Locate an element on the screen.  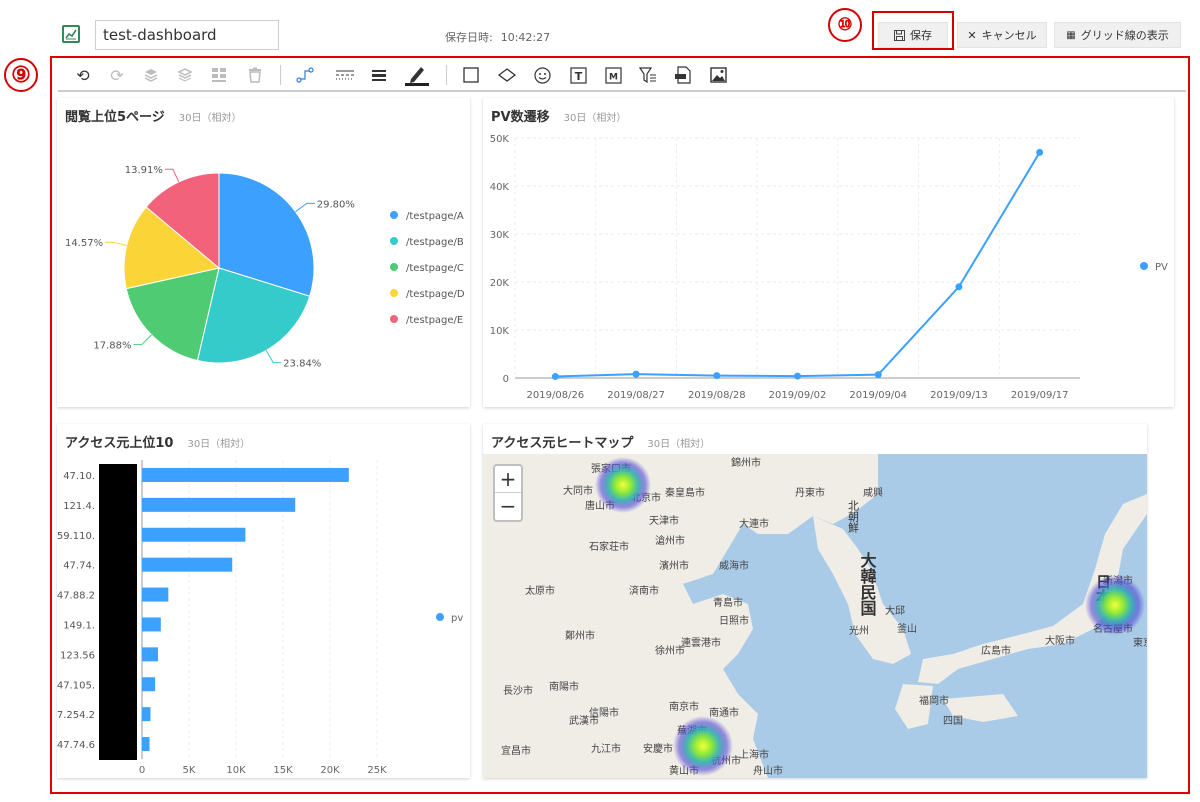
pie-label-line is located at coordinates (172, 175).